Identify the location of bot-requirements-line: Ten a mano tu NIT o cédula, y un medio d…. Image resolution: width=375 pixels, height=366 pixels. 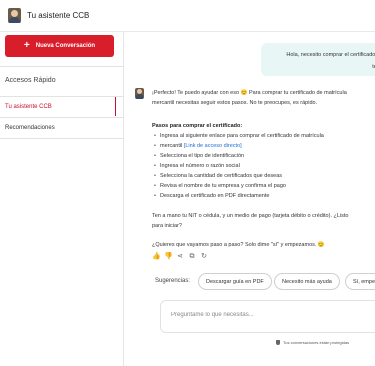
(250, 216).